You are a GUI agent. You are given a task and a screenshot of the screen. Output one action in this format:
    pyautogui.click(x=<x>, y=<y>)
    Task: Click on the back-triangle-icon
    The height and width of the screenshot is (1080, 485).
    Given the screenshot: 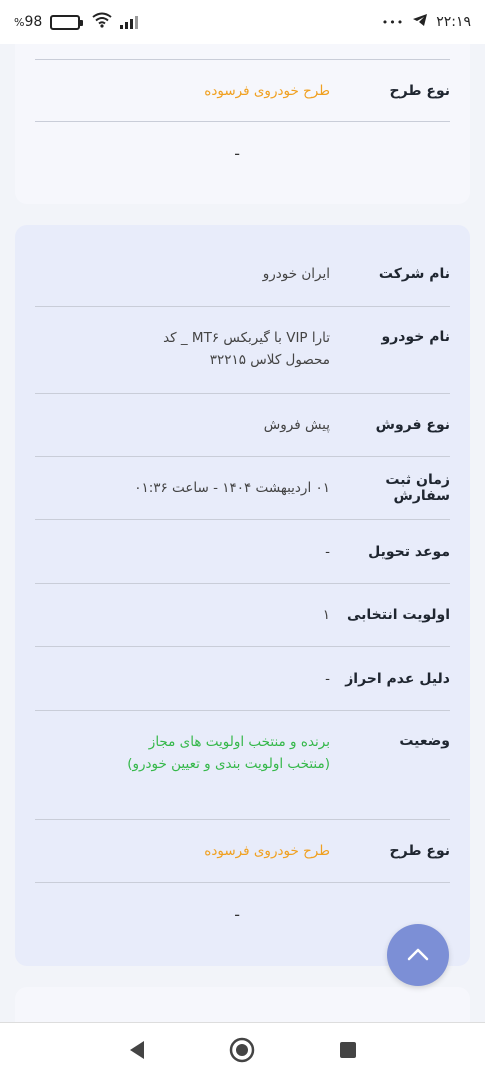 What is the action you would take?
    pyautogui.click(x=137, y=1052)
    